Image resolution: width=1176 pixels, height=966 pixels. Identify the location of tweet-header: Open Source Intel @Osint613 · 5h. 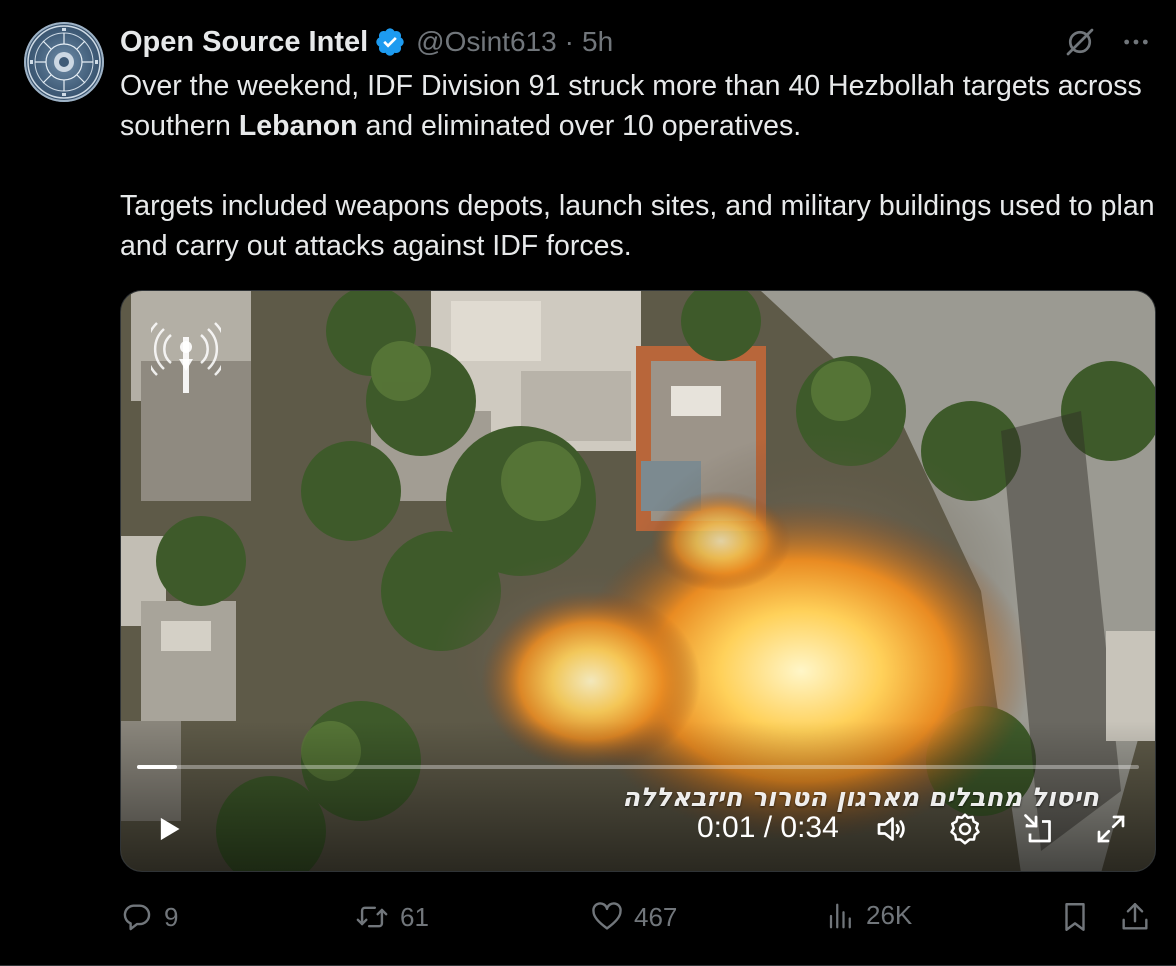
(366, 42).